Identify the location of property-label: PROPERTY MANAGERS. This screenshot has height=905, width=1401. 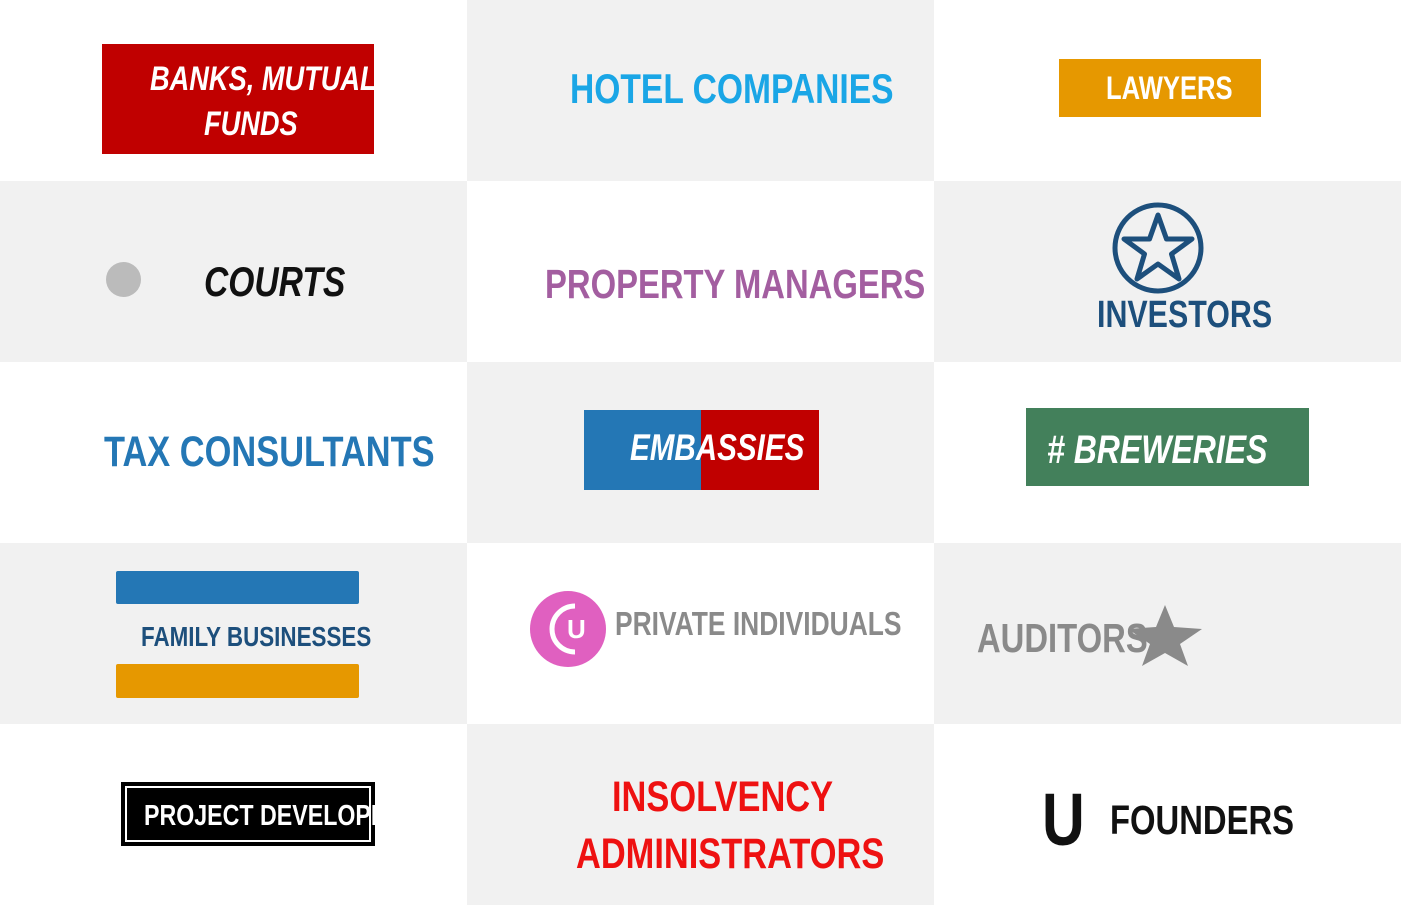
(735, 284).